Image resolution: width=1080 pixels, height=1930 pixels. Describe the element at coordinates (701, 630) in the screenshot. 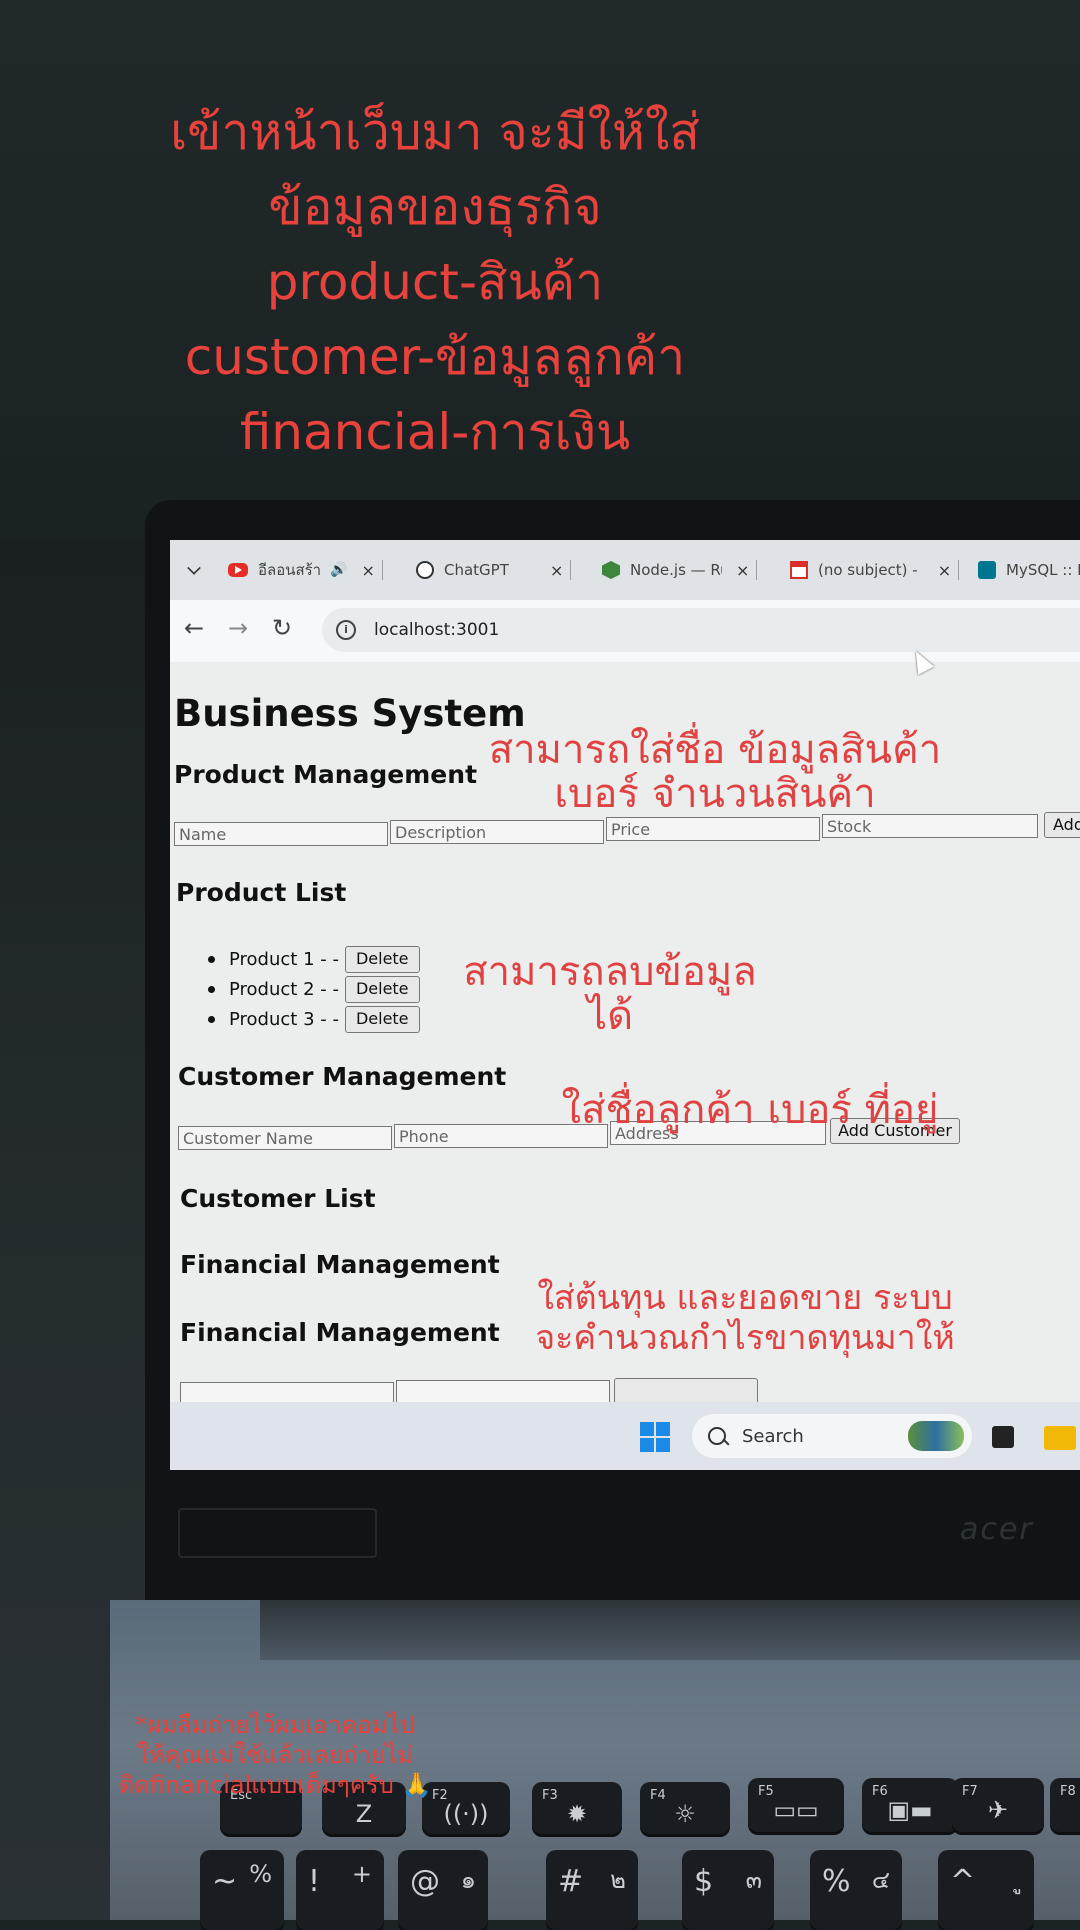

I see `address-bar: i localhost:3001` at that location.